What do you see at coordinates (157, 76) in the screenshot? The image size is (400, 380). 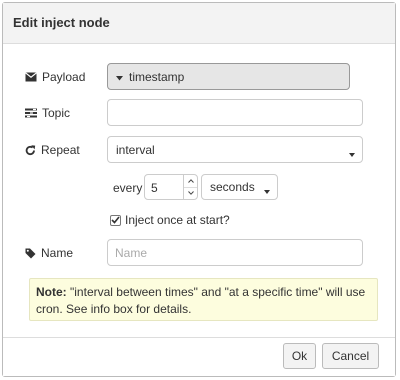 I see `payload-value: timestamp` at bounding box center [157, 76].